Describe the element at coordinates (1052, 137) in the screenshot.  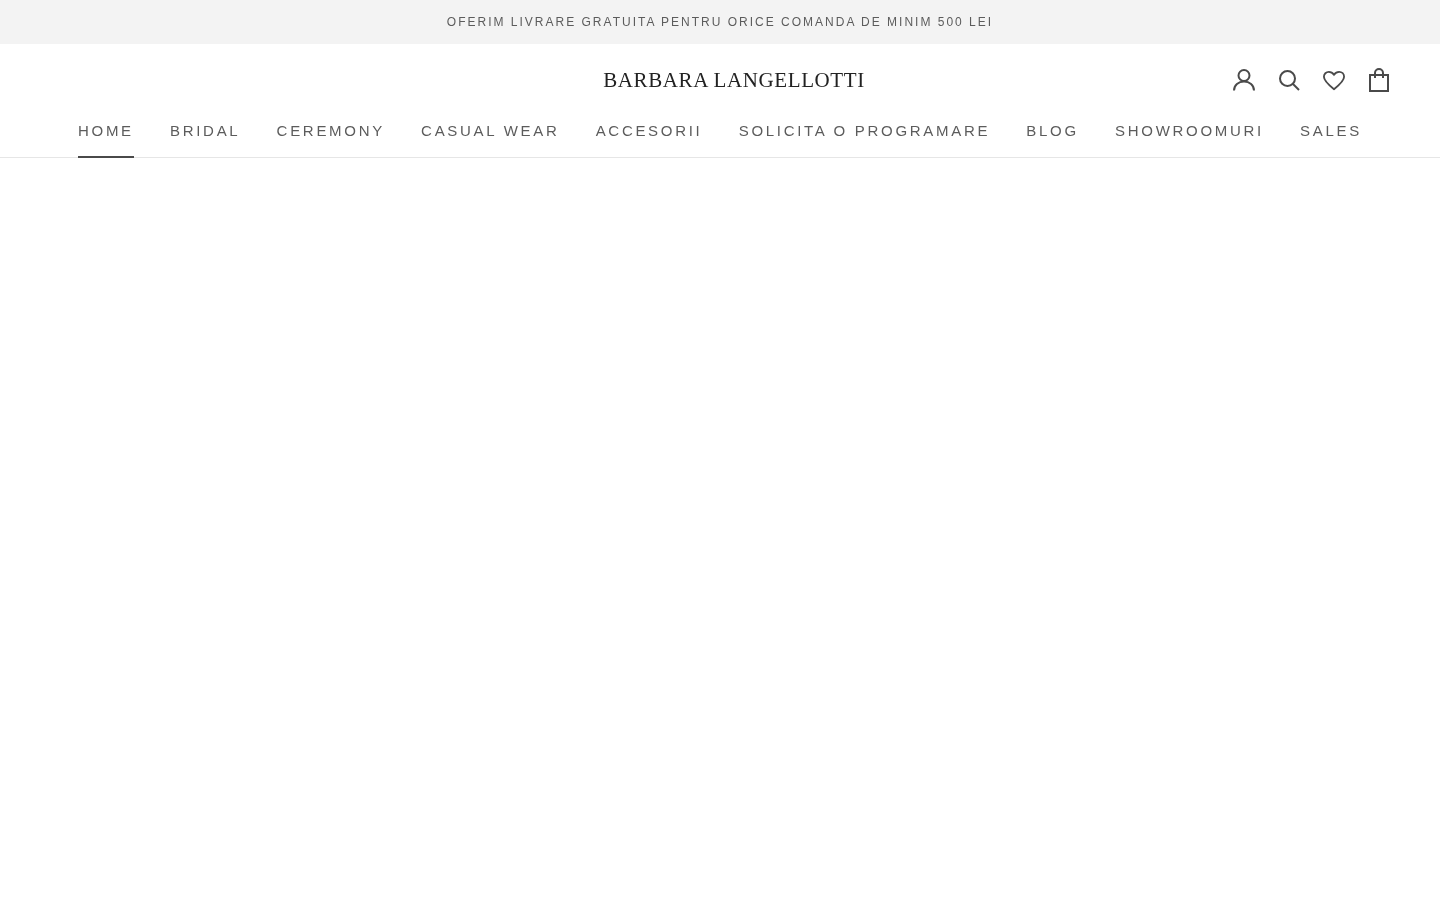
I see `nav-link: BLOG` at that location.